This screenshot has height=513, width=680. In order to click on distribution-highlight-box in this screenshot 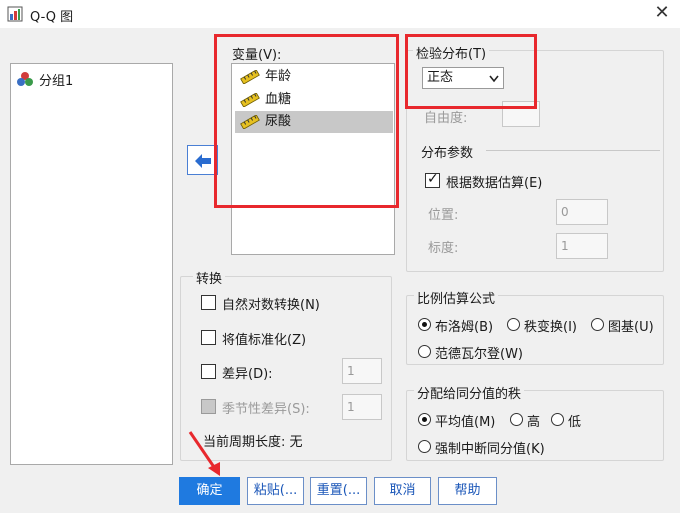, I will do `click(471, 71)`.